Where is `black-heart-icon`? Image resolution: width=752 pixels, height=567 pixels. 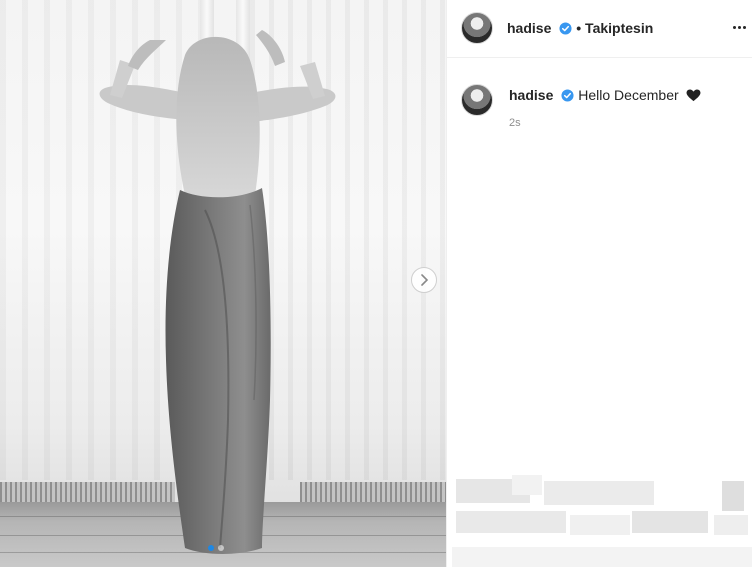 black-heart-icon is located at coordinates (693, 95).